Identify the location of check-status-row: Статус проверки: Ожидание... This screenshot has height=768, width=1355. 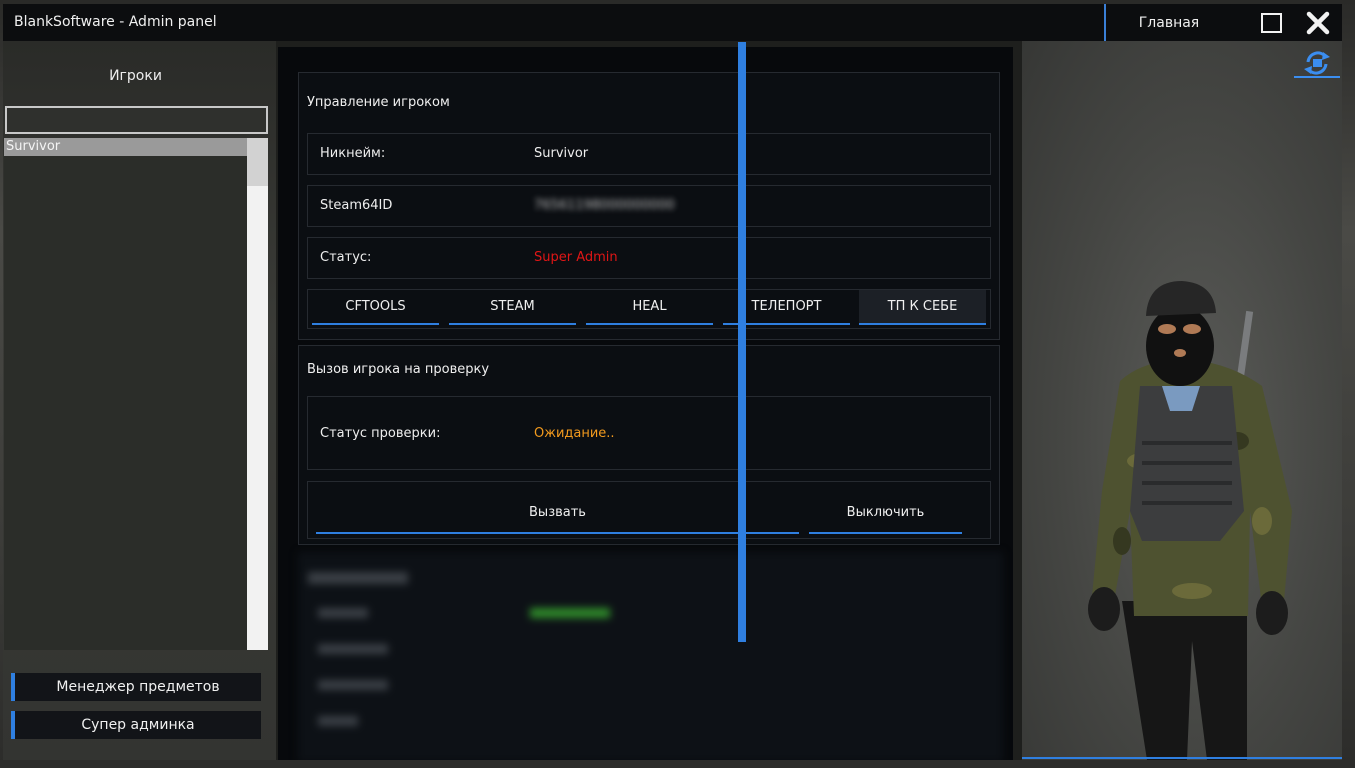
(649, 433).